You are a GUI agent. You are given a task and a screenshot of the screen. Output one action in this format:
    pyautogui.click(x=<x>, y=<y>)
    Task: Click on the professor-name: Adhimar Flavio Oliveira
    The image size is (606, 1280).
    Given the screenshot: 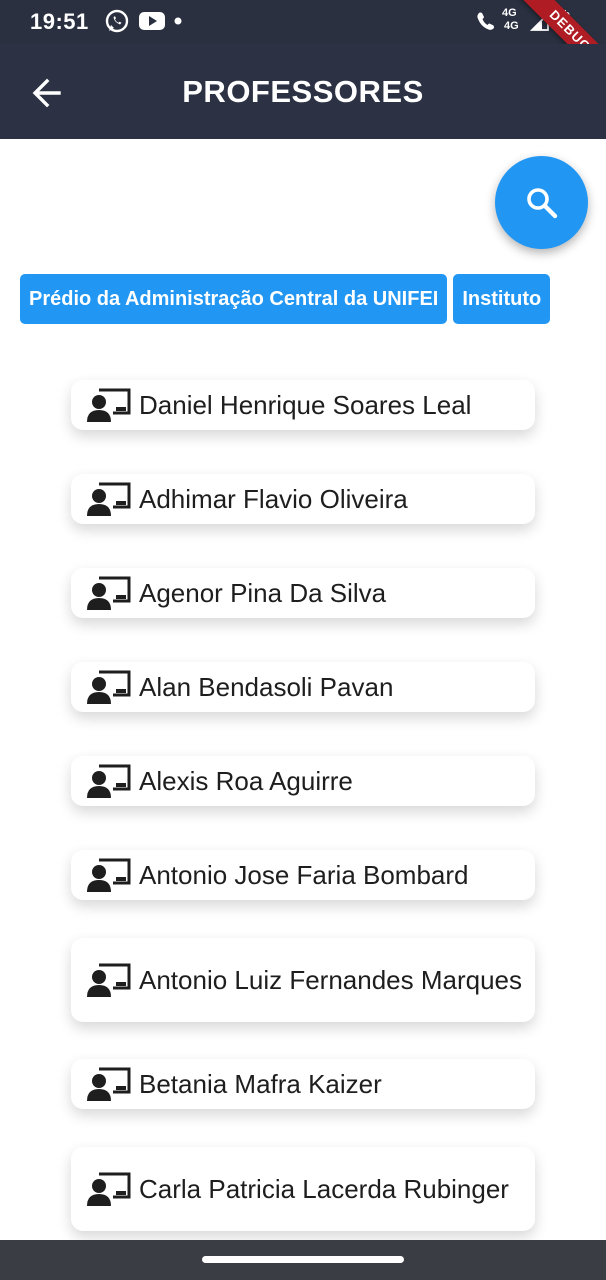 What is the action you would take?
    pyautogui.click(x=273, y=499)
    